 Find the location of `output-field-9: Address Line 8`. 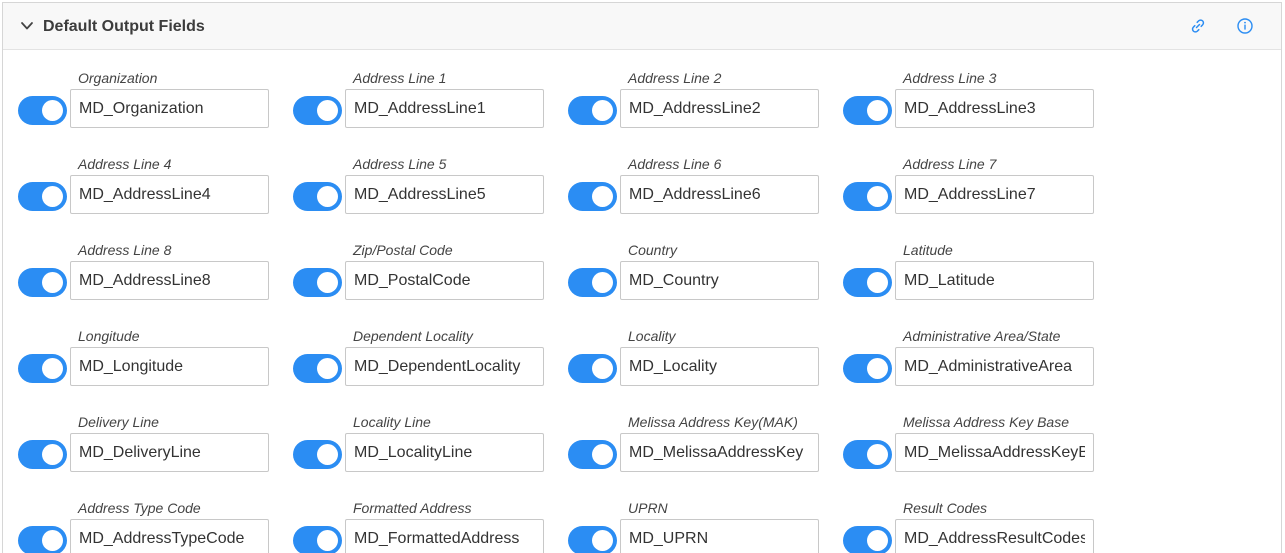

output-field-9: Address Line 8 is located at coordinates (153, 274).